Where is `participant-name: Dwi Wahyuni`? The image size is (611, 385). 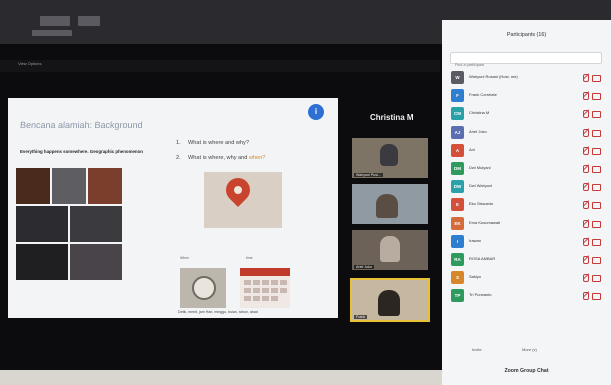
participant-name: Dwi Wahyuni is located at coordinates (481, 186).